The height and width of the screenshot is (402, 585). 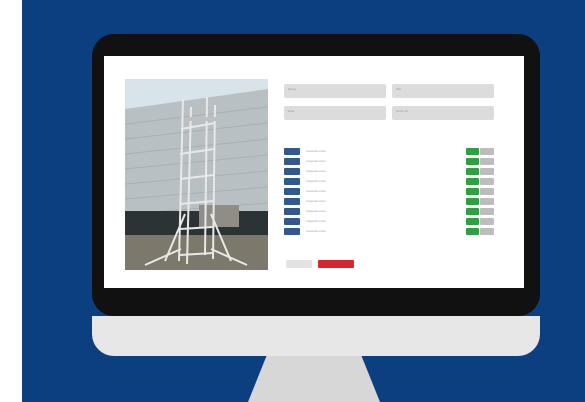 What do you see at coordinates (299, 264) in the screenshot?
I see `cancel-button` at bounding box center [299, 264].